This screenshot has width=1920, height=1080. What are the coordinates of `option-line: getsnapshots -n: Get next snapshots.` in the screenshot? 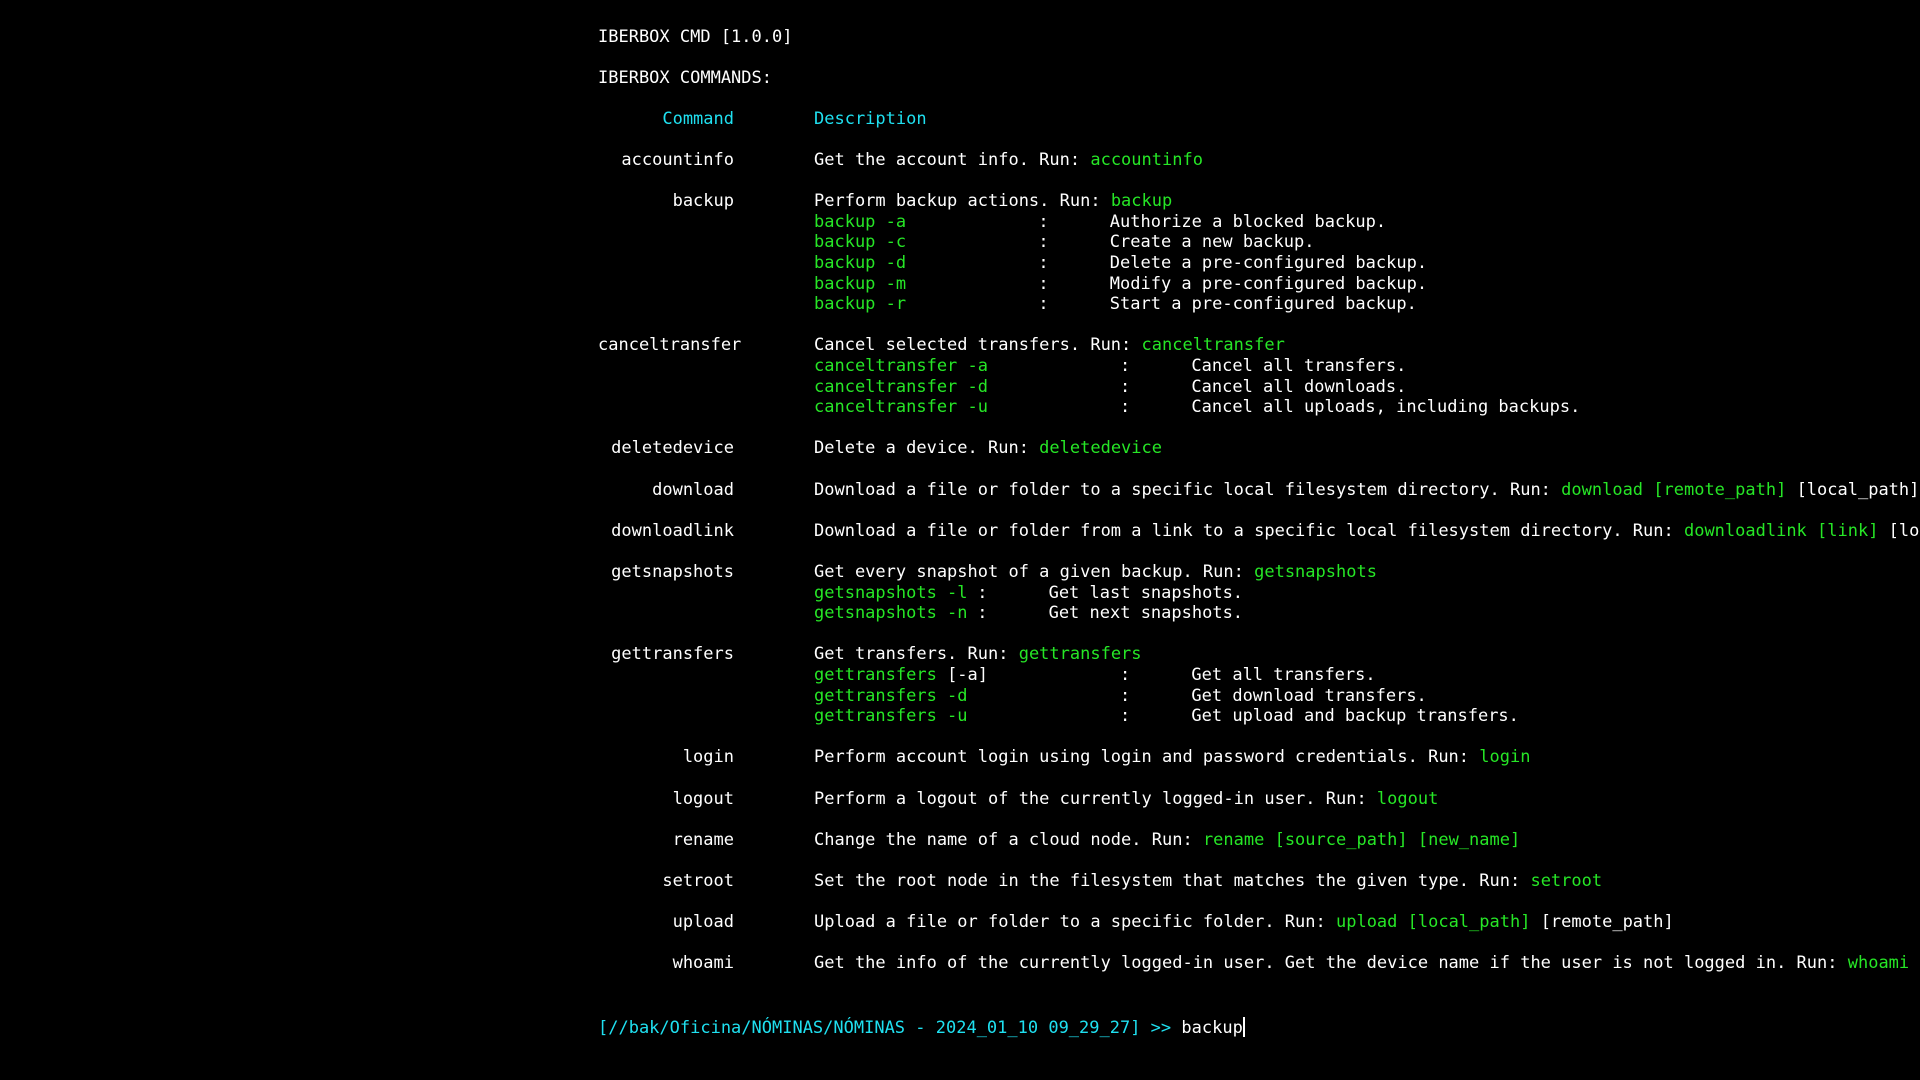 It's located at (1095, 613).